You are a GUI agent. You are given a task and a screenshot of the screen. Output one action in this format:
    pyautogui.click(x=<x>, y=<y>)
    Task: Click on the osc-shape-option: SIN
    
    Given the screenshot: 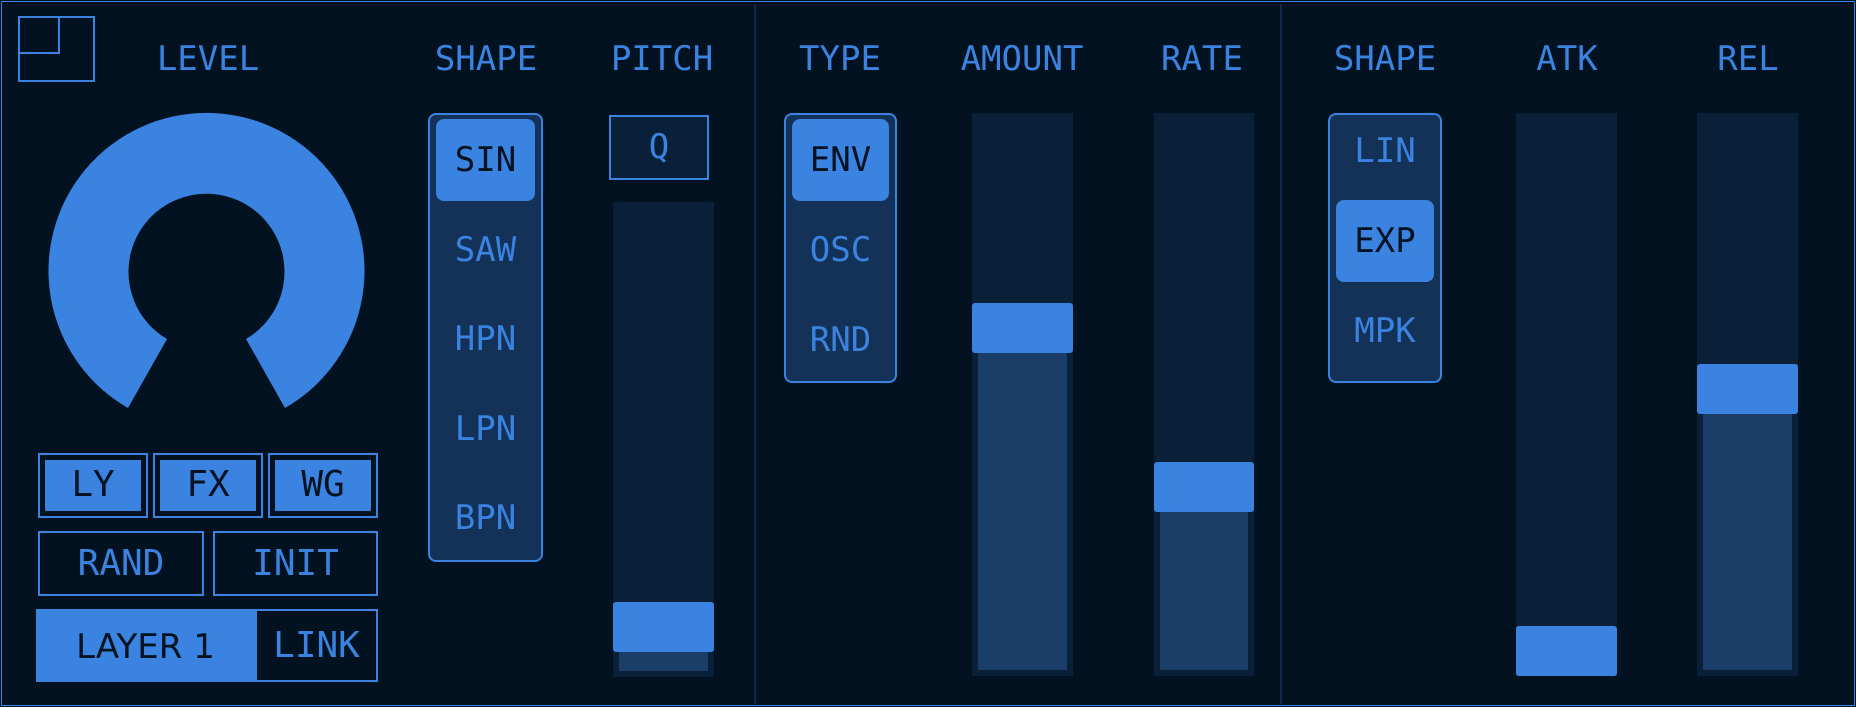 What is the action you would take?
    pyautogui.click(x=485, y=160)
    